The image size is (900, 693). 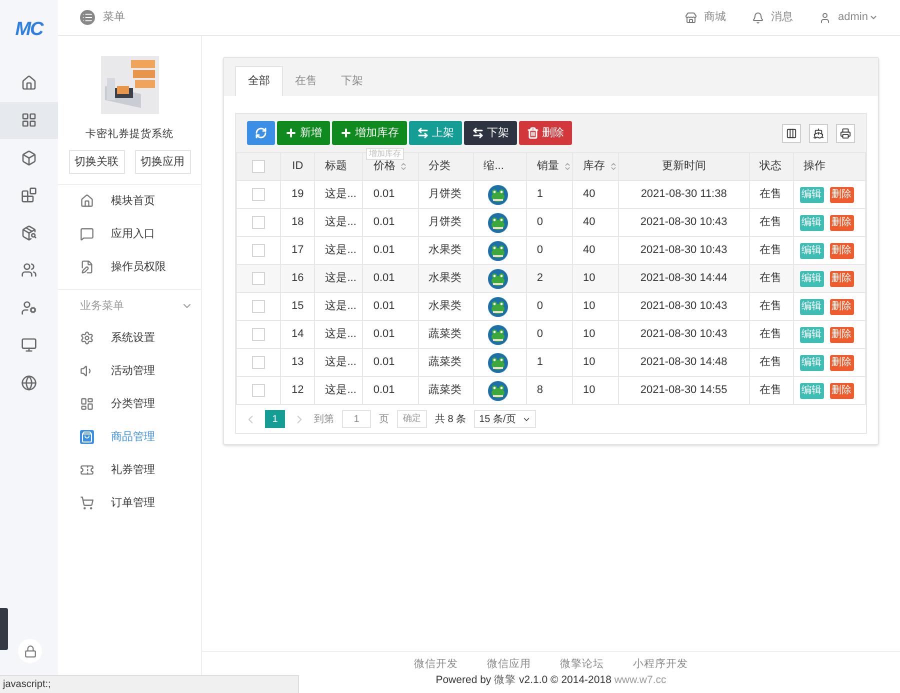 I want to click on footer-link: 微信应用, so click(x=509, y=664).